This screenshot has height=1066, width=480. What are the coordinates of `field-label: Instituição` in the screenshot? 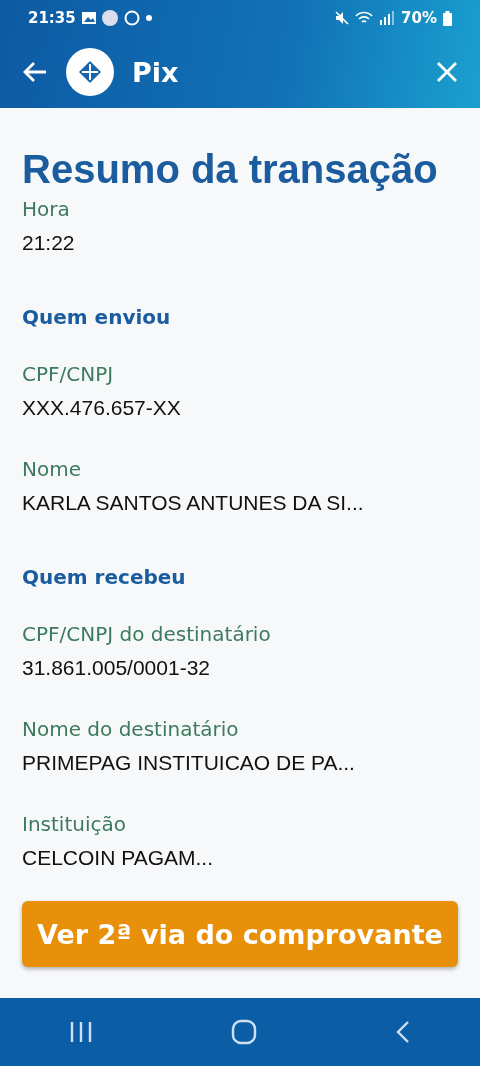 It's located at (74, 824).